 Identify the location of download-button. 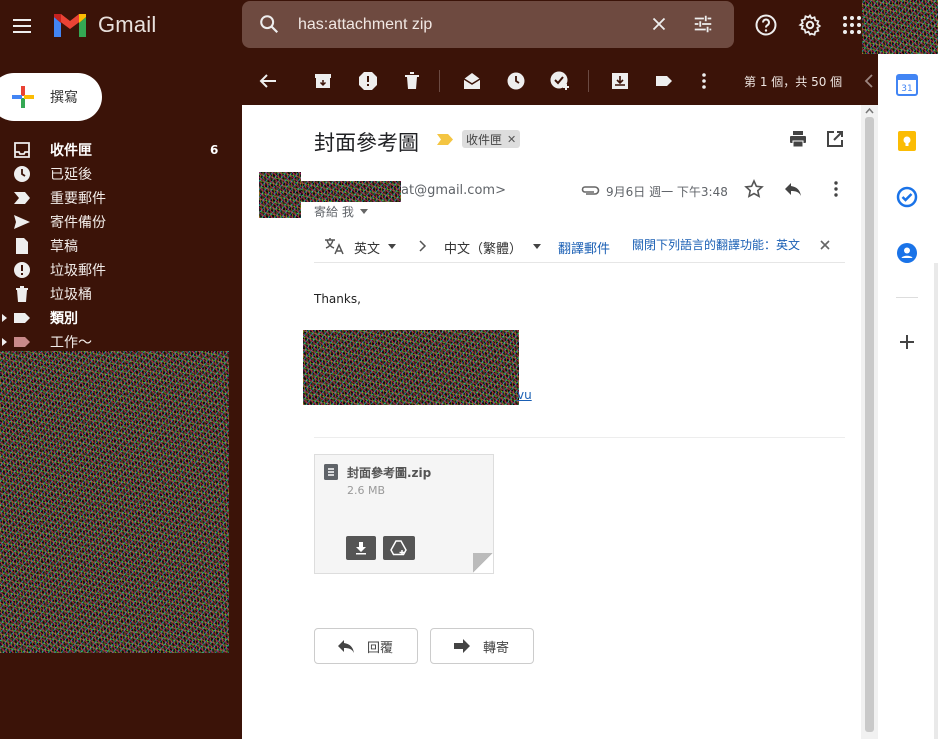
(361, 548).